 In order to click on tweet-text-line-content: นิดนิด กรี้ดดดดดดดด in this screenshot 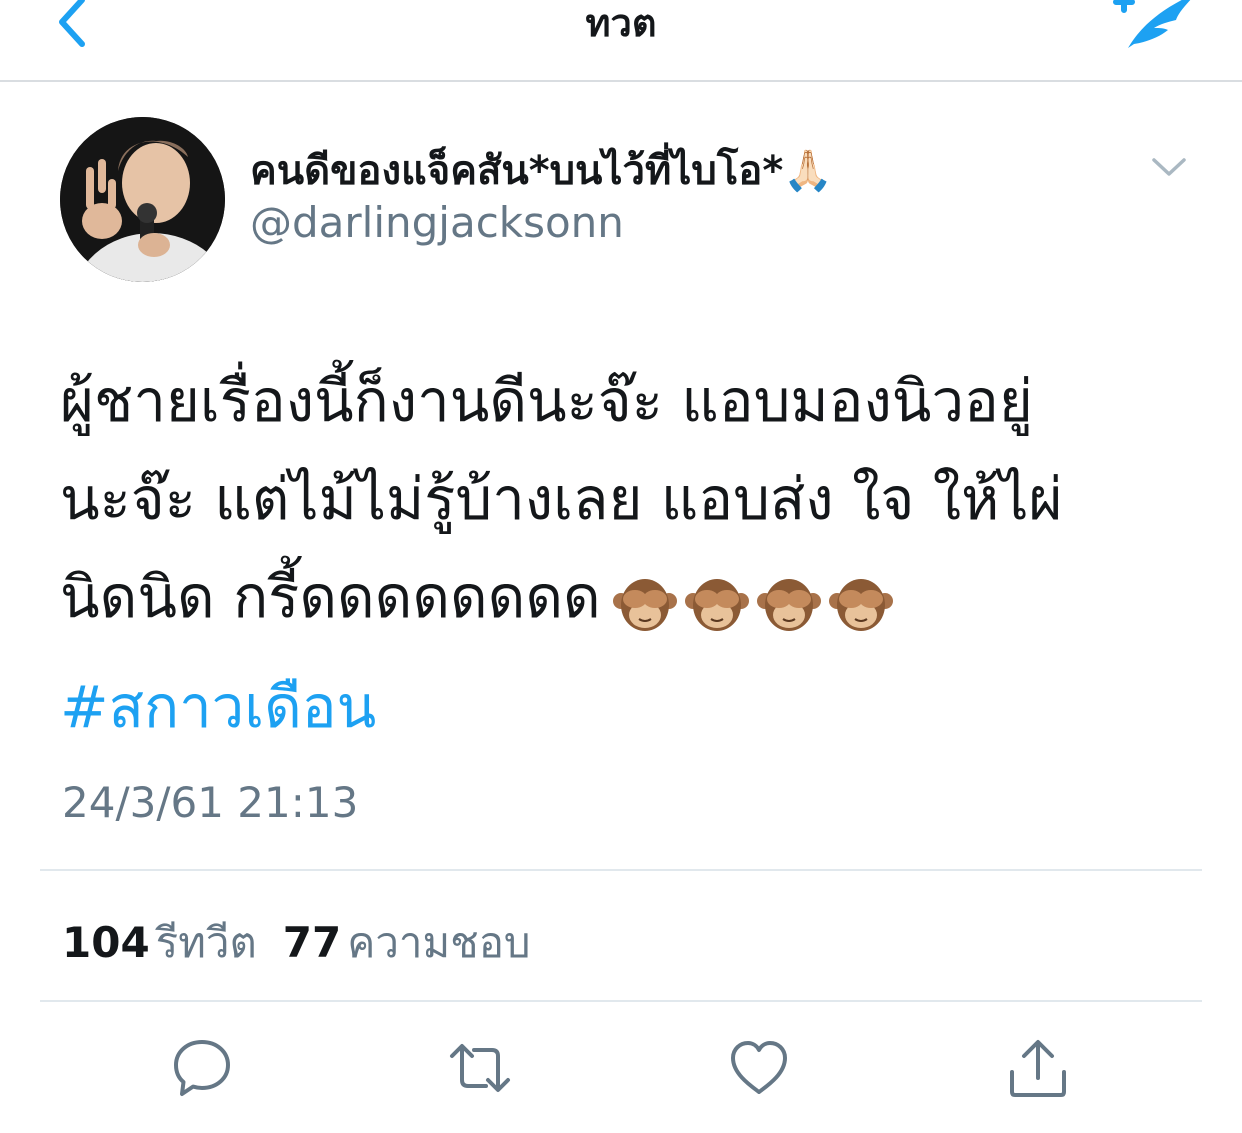, I will do `click(330, 597)`.